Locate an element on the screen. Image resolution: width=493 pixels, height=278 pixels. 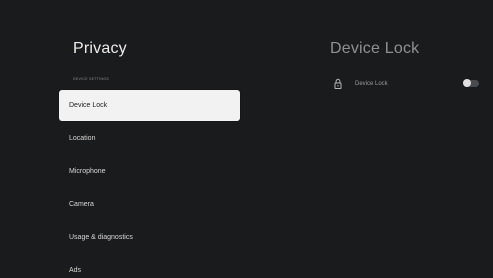
device-lock-toggle is located at coordinates (471, 83).